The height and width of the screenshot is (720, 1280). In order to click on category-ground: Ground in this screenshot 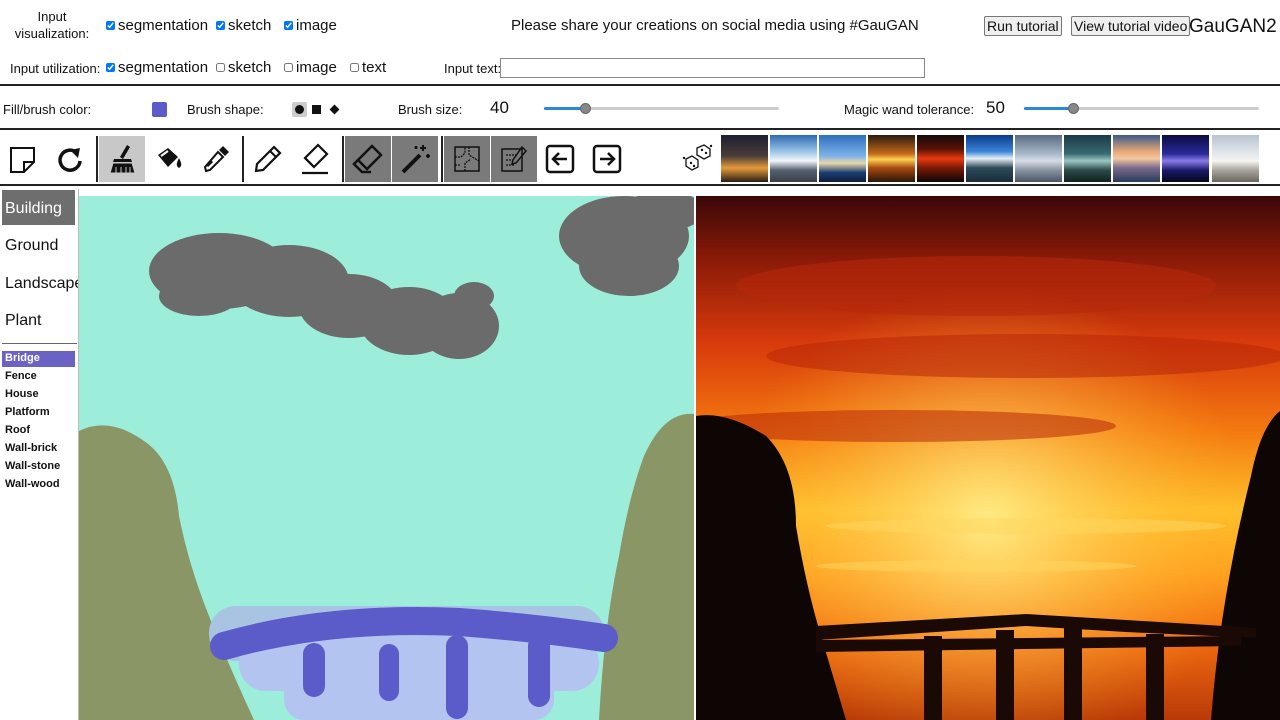, I will do `click(38, 244)`.